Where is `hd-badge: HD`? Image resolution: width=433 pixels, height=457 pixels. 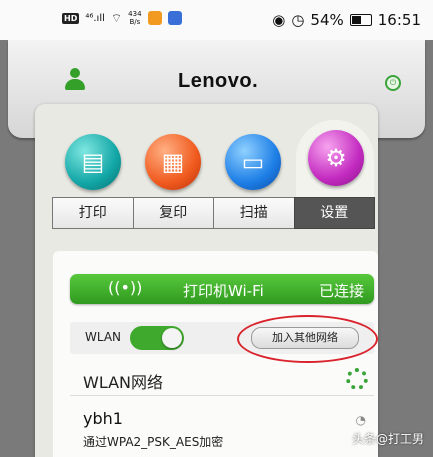
hd-badge: HD is located at coordinates (71, 18).